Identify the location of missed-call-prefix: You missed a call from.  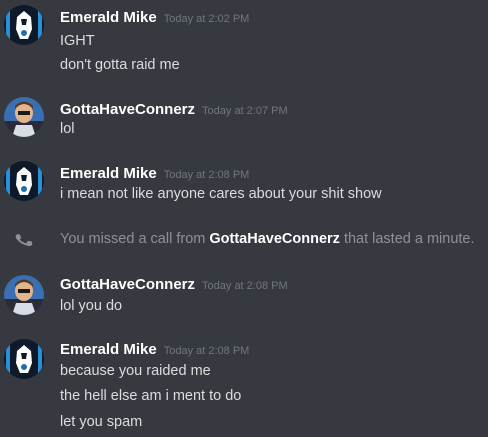
(133, 239).